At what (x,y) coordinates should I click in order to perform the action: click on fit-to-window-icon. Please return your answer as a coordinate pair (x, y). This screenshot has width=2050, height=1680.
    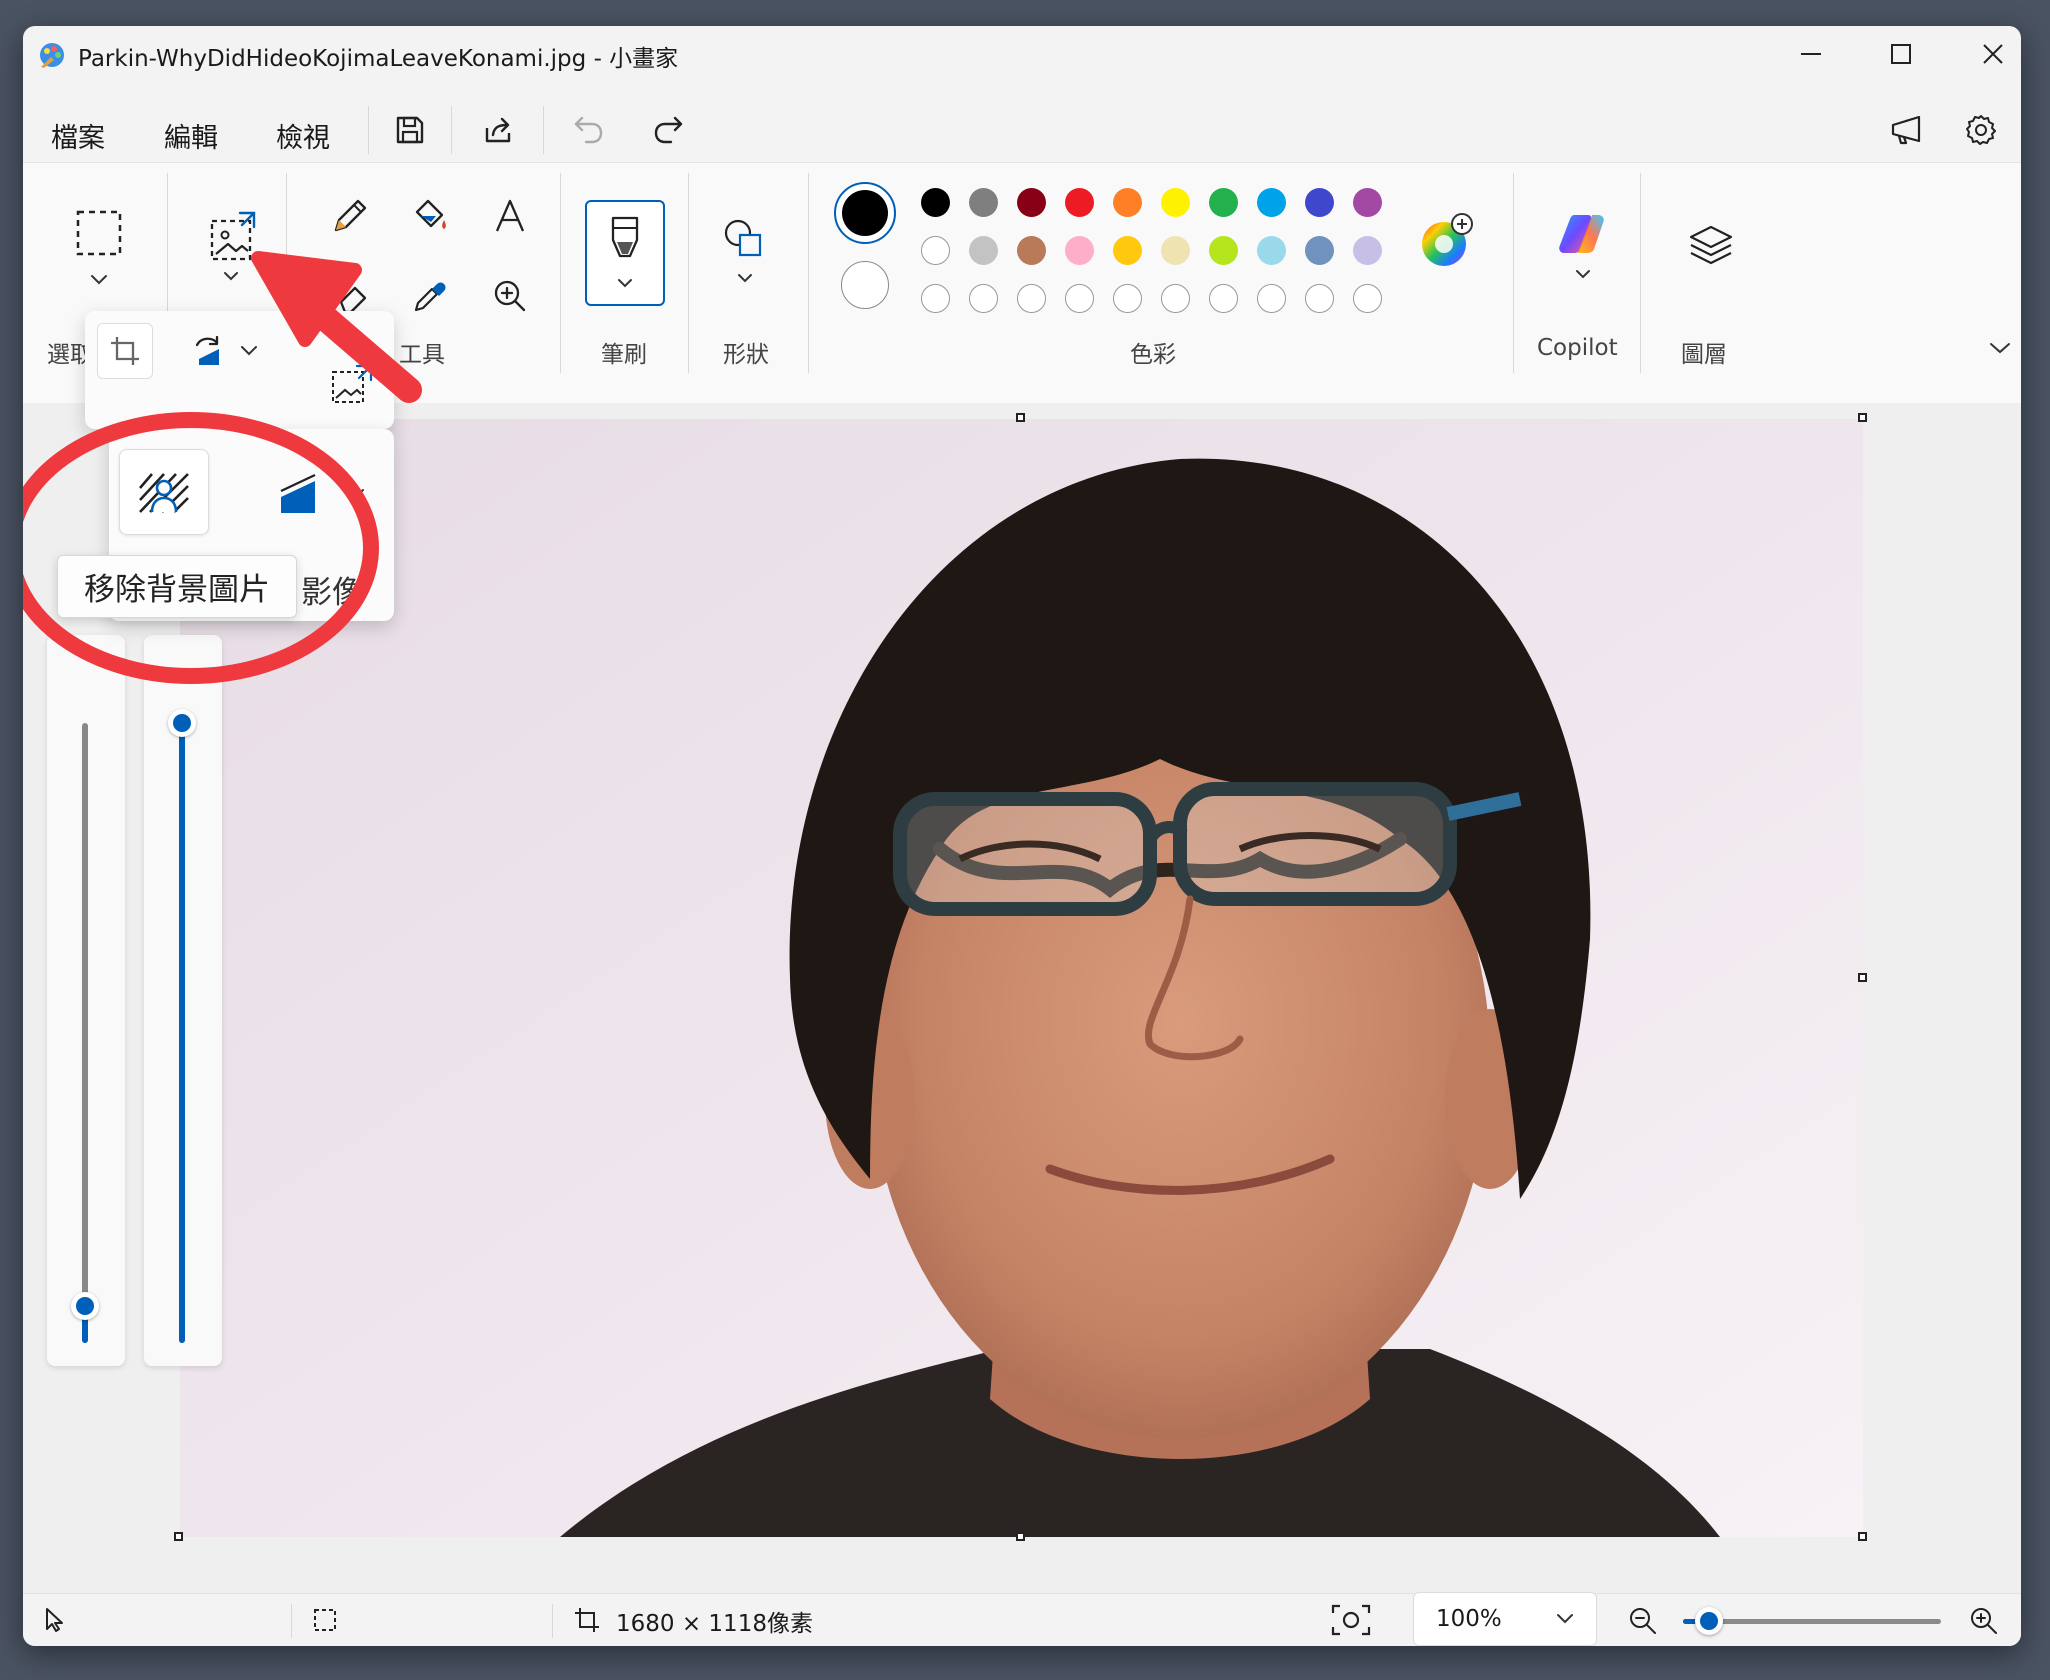
    Looking at the image, I should click on (1351, 1620).